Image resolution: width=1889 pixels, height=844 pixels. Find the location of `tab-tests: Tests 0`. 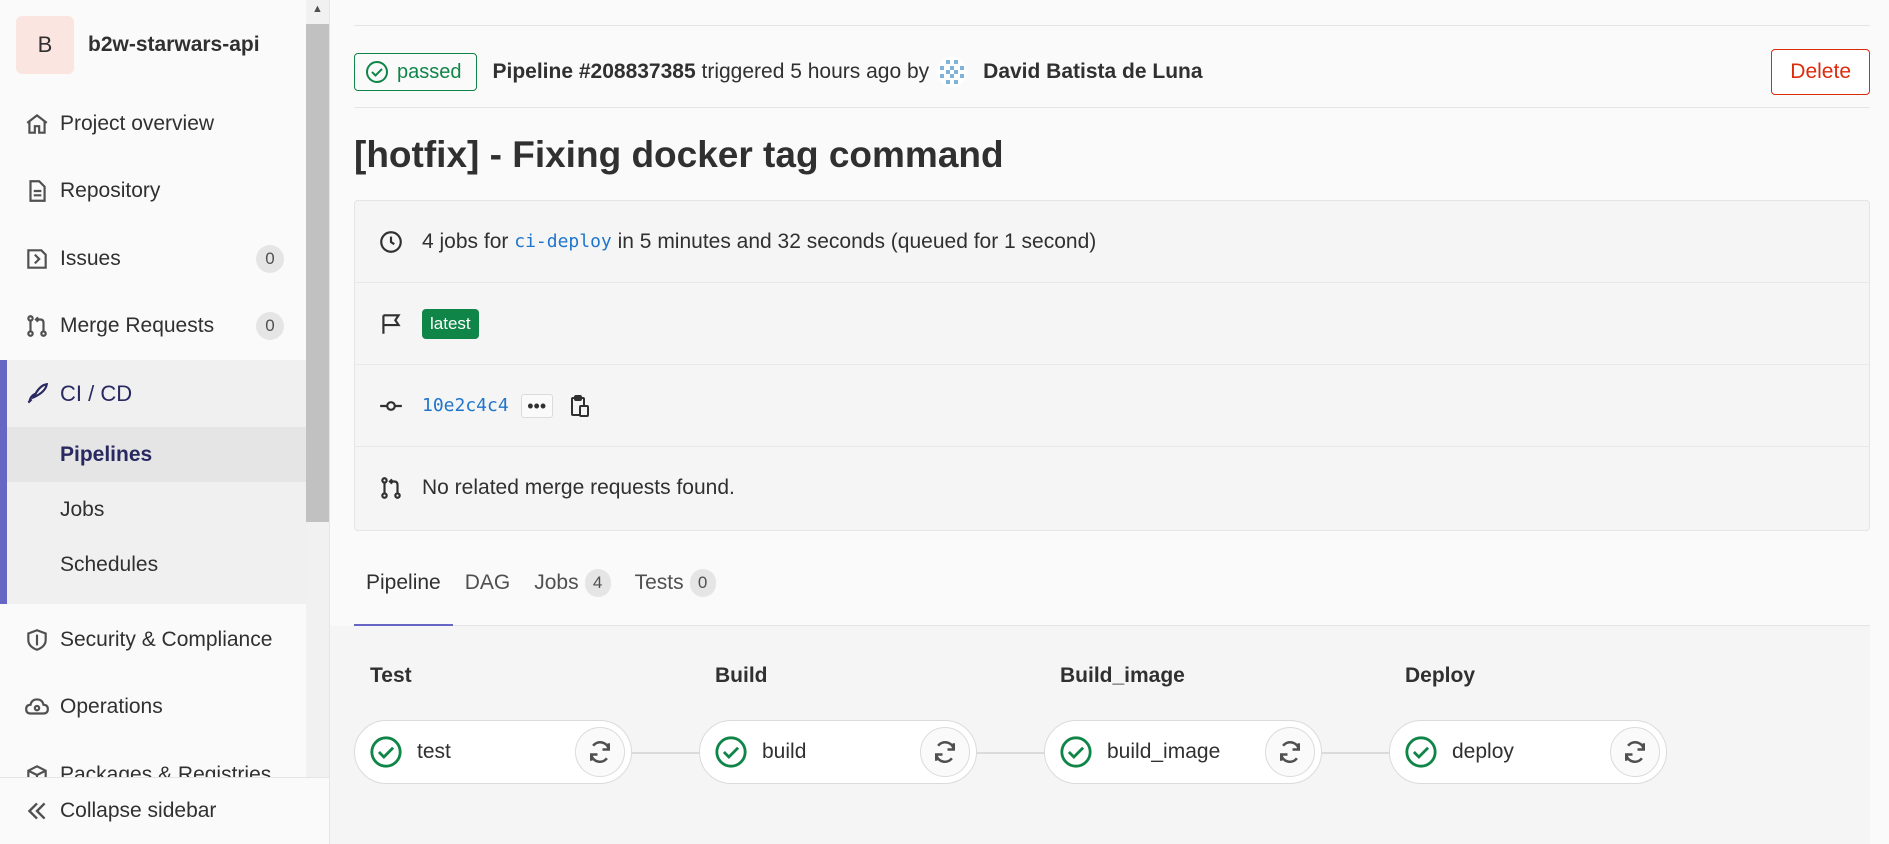

tab-tests: Tests 0 is located at coordinates (675, 583).